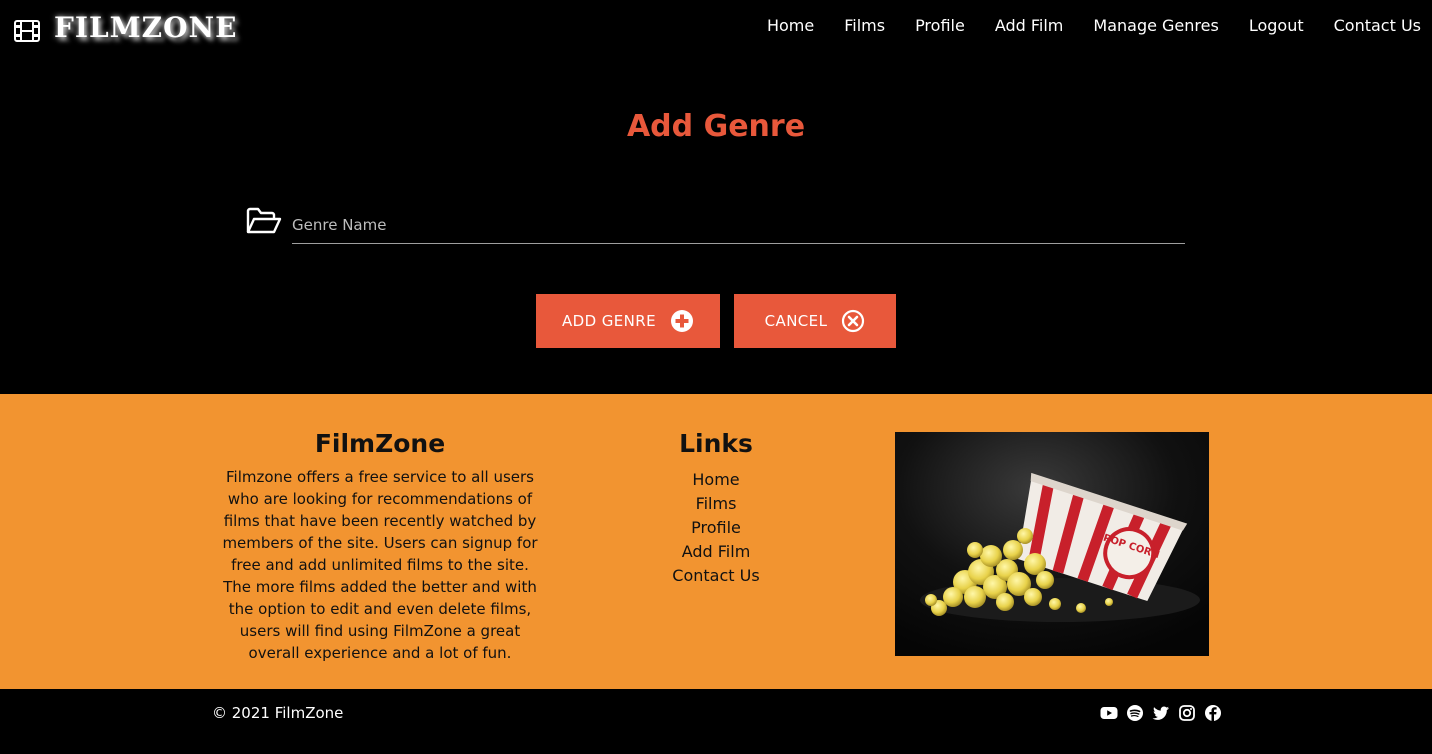 The width and height of the screenshot is (1432, 754). Describe the element at coordinates (716, 504) in the screenshot. I see `footer-link-films: Films` at that location.